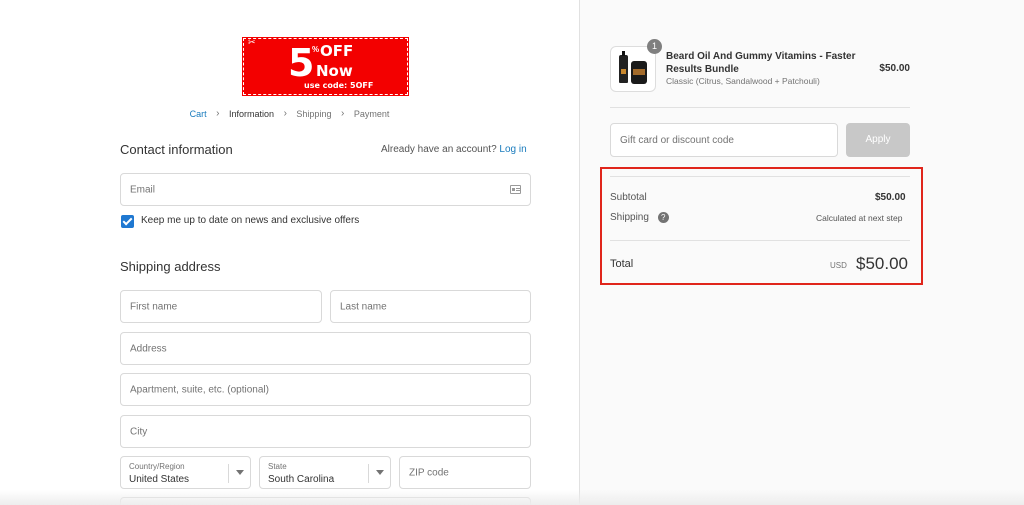  I want to click on beard-oil-bottle-icon, so click(623, 67).